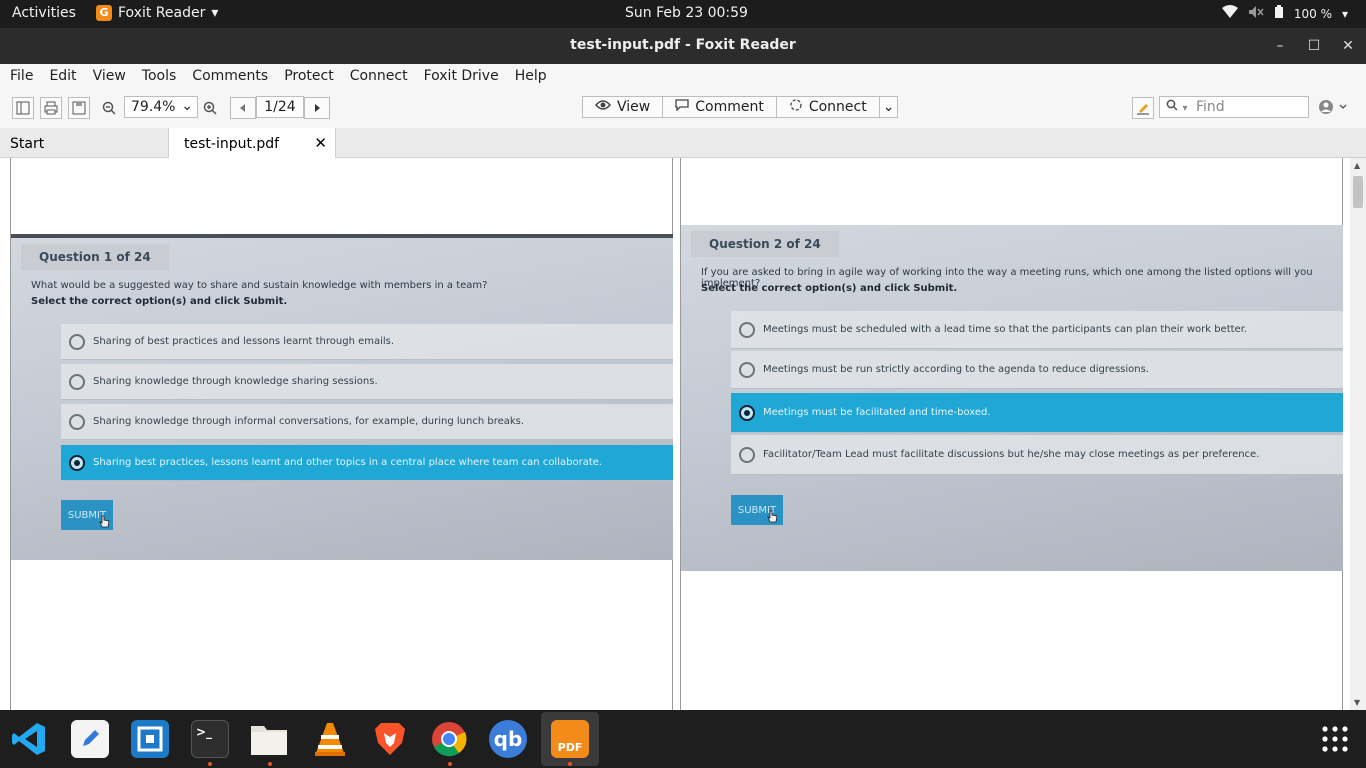  Describe the element at coordinates (320, 143) in the screenshot. I see `close-tab-icon: ✕` at that location.